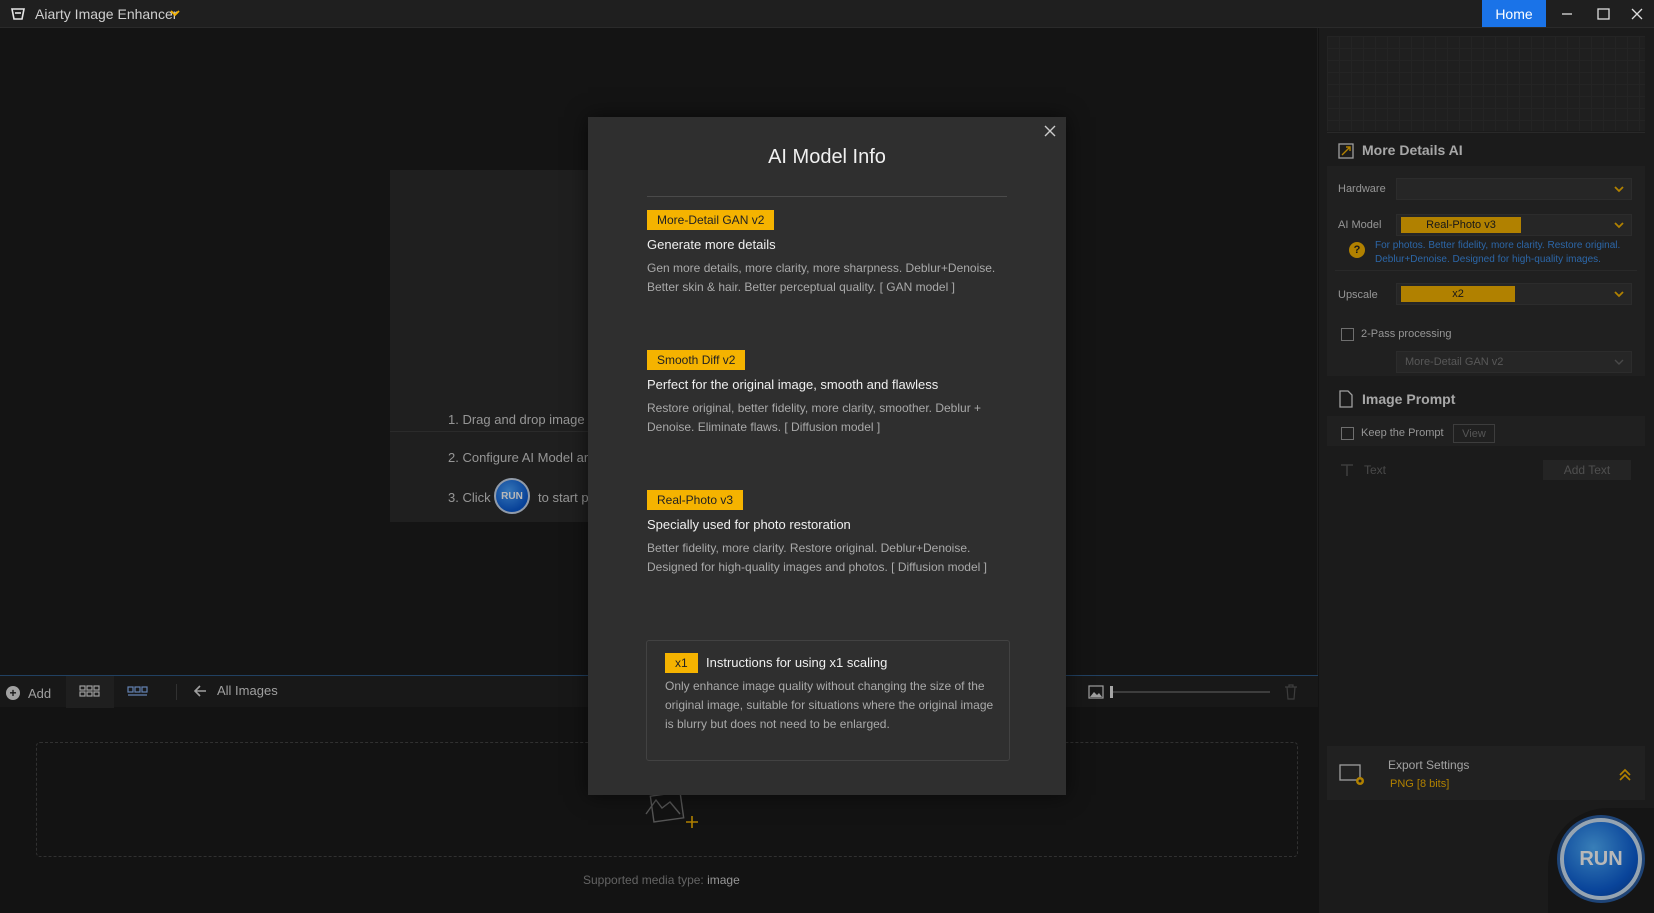 The image size is (1654, 913). What do you see at coordinates (1514, 13) in the screenshot?
I see `home-button: Home` at bounding box center [1514, 13].